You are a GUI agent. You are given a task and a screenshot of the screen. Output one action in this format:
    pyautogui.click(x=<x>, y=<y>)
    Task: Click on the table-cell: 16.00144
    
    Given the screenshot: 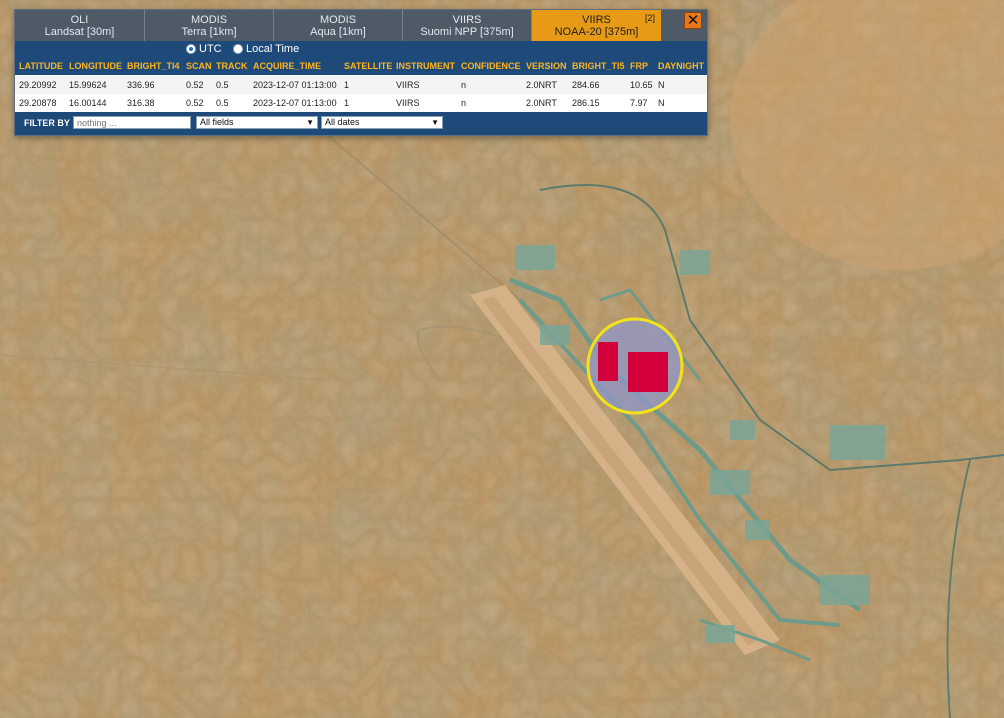 What is the action you would take?
    pyautogui.click(x=88, y=103)
    